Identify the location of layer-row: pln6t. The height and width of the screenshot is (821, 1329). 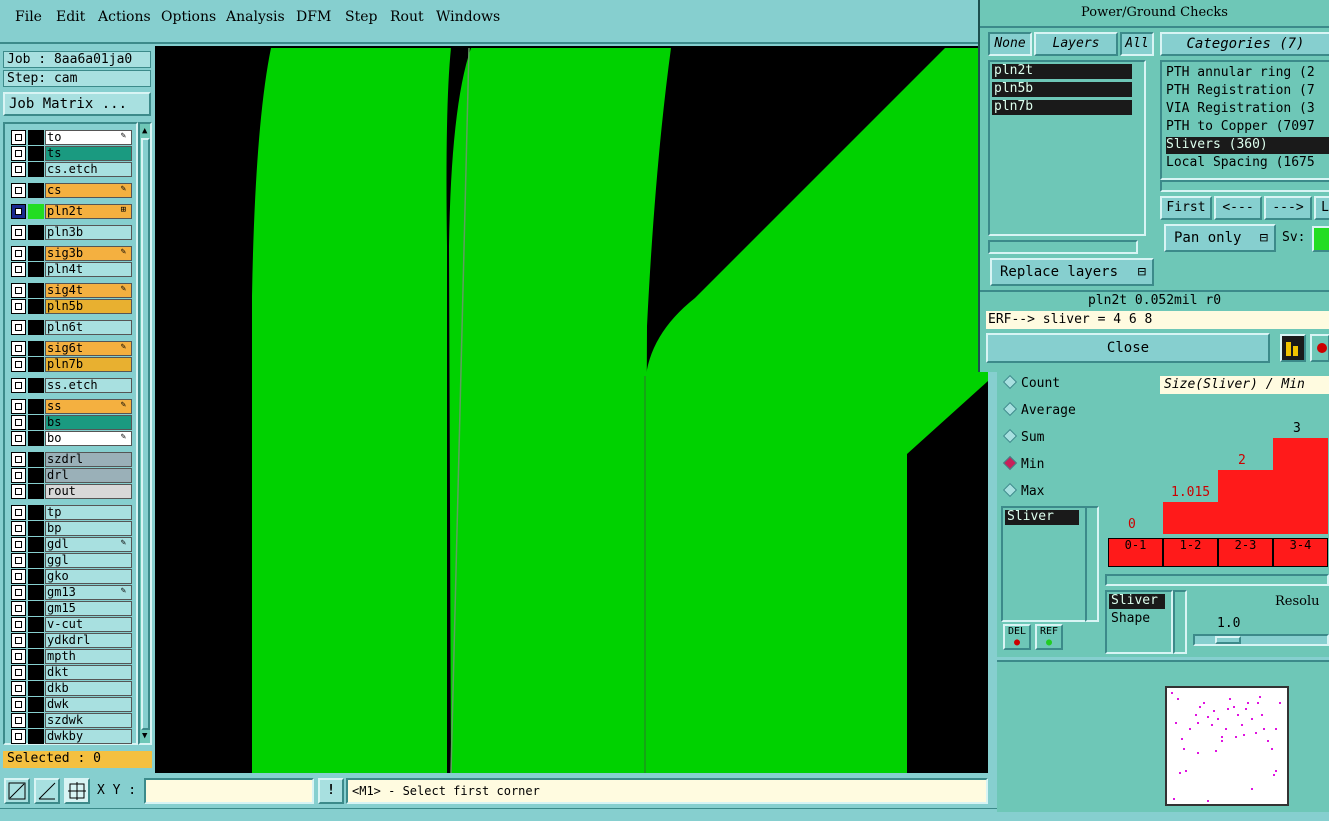
(71, 327).